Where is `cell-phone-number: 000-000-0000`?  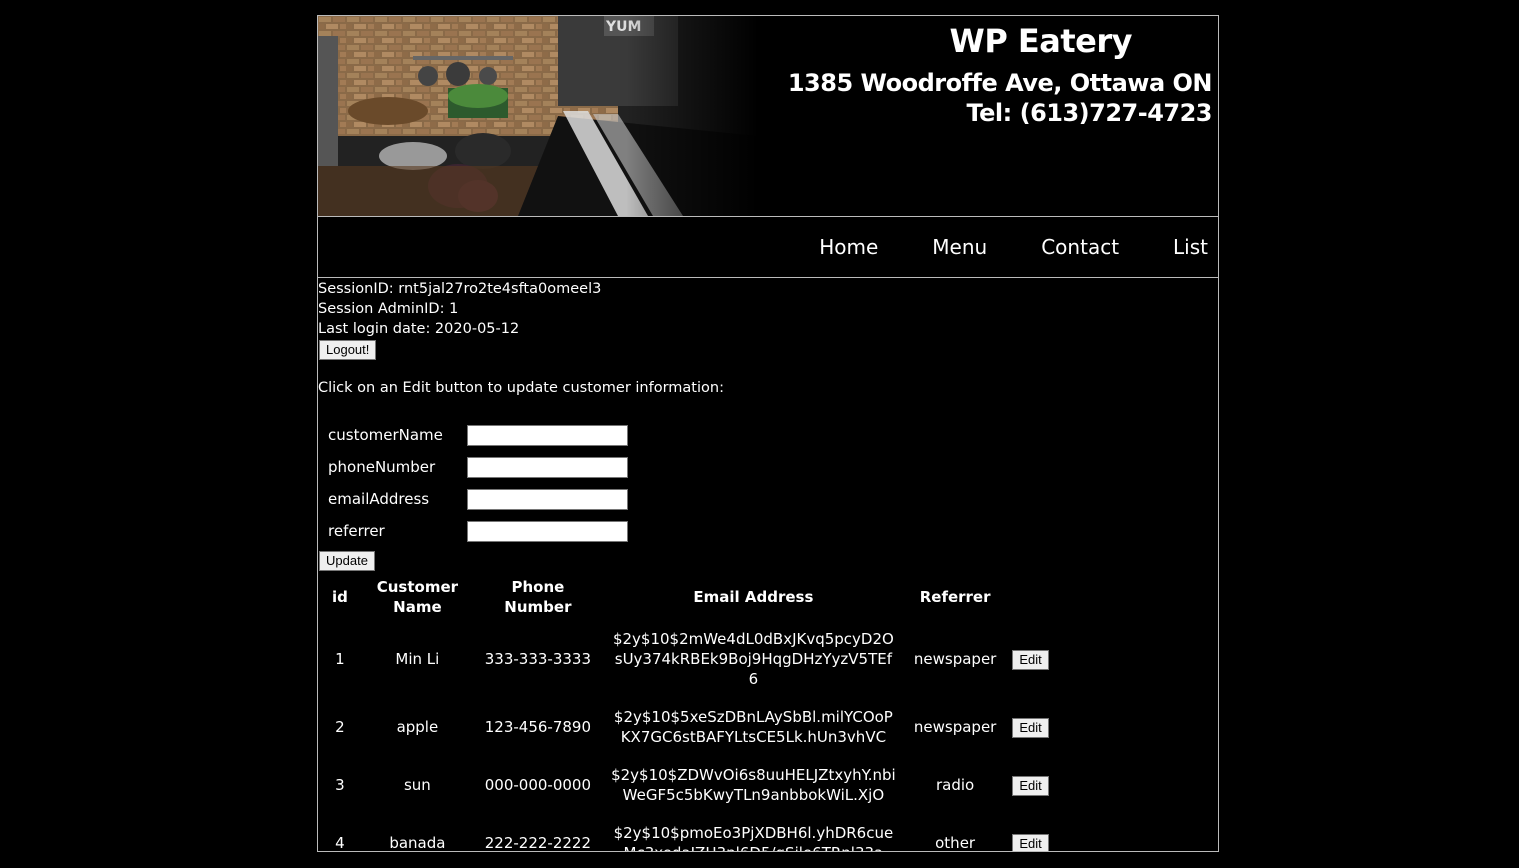 cell-phone-number: 000-000-0000 is located at coordinates (538, 785).